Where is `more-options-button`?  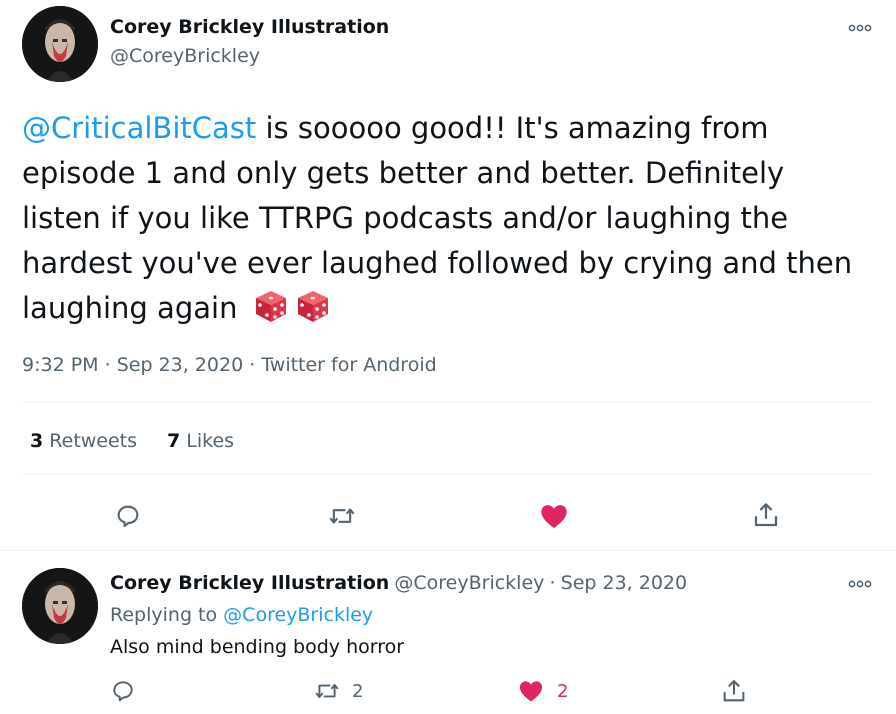
more-options-button is located at coordinates (860, 29).